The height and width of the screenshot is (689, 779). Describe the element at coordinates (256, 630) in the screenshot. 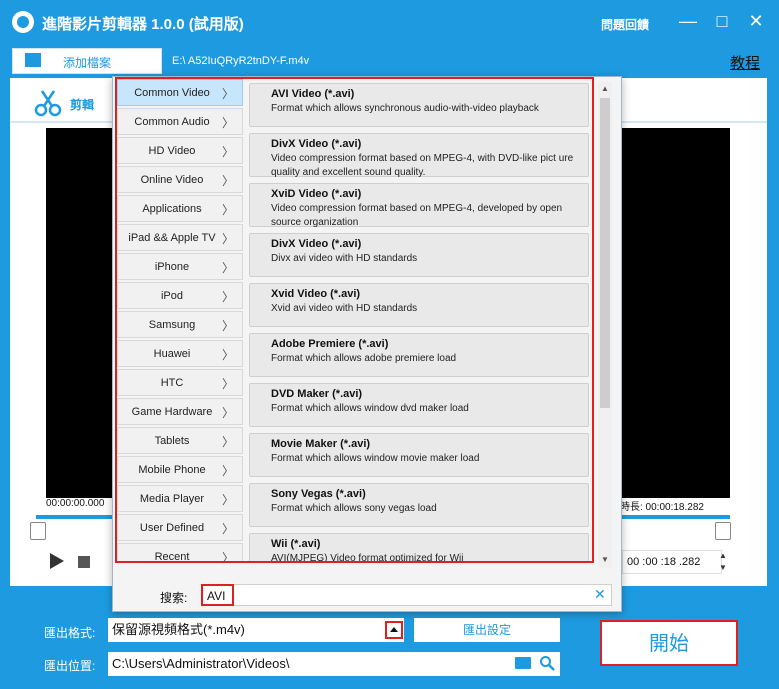

I see `export-format-field: 保留源視頻格式(*.m4v)` at that location.